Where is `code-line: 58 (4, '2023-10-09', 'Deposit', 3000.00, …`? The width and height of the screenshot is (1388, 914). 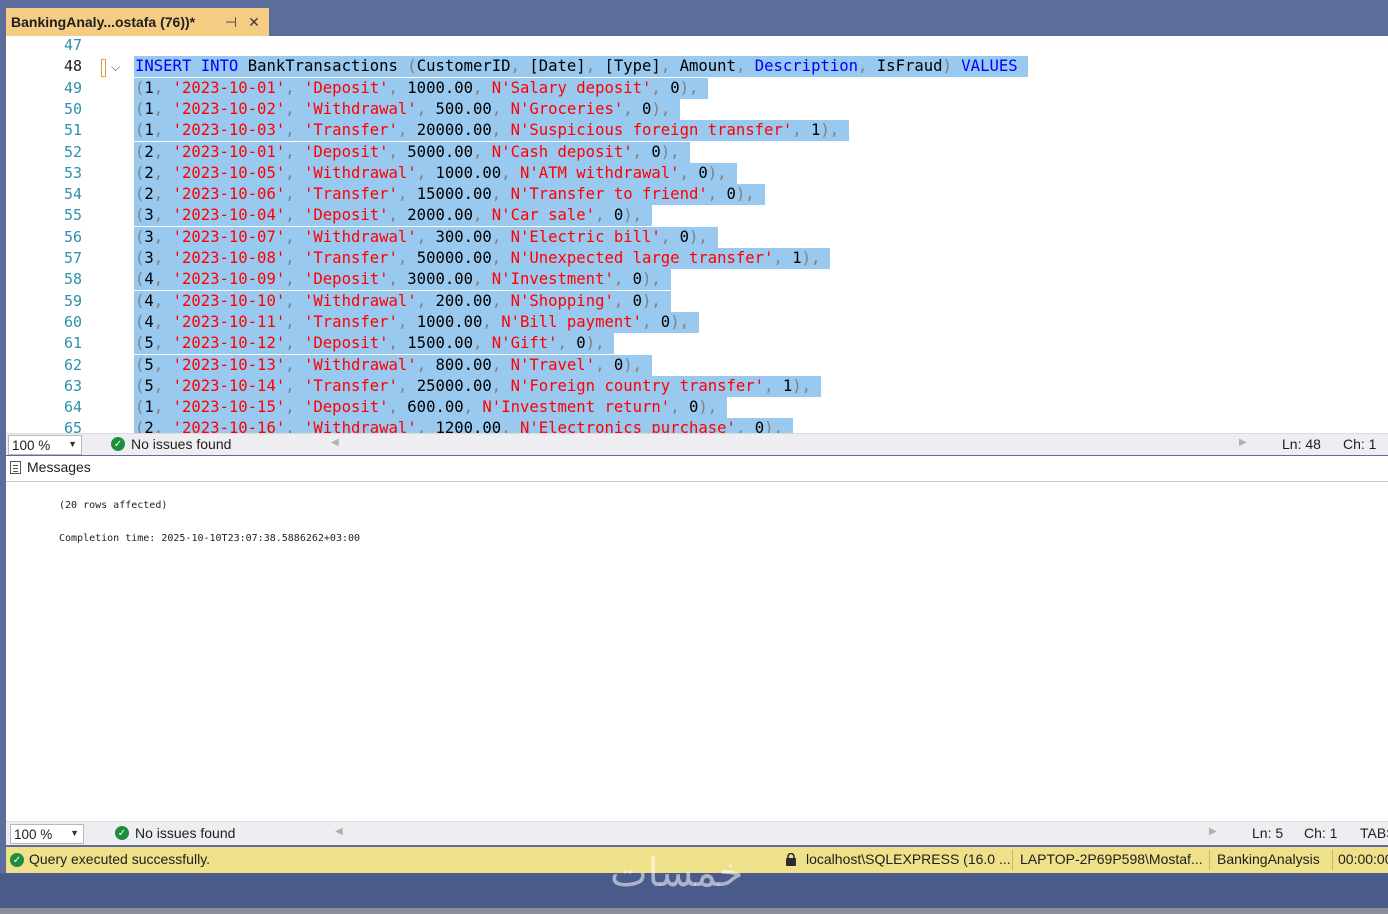 code-line: 58 (4, '2023-10-09', 'Deposit', 3000.00, … is located at coordinates (697, 280).